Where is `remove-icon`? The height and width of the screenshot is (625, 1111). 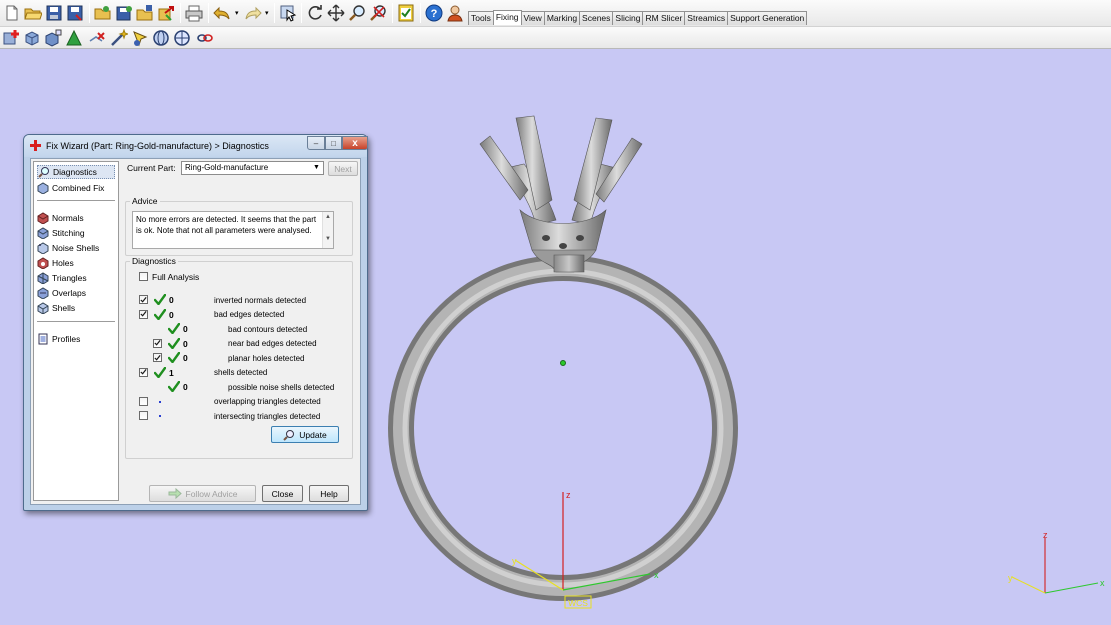
remove-icon is located at coordinates (97, 38).